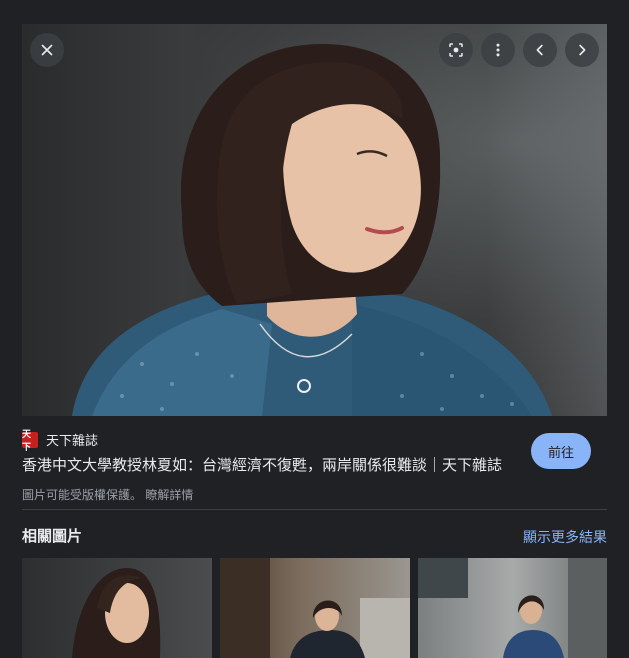 The image size is (629, 658). I want to click on source-row: 天下 天下雜誌, so click(60, 440).